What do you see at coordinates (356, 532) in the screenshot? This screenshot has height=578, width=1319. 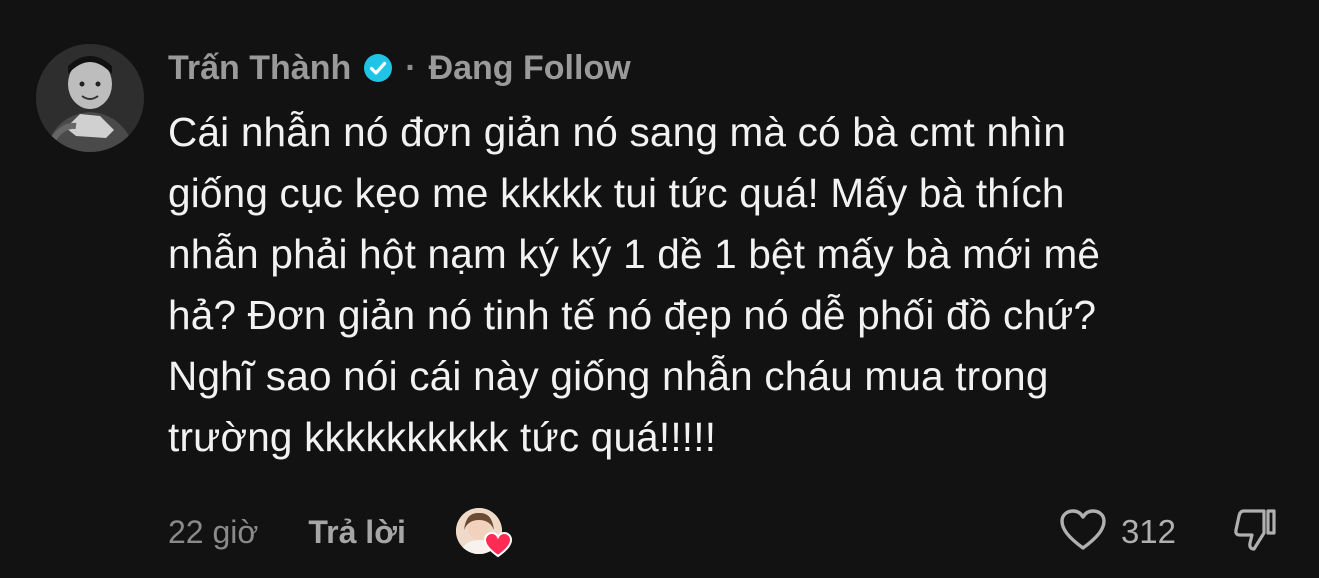 I see `reply-button: Trả lời` at bounding box center [356, 532].